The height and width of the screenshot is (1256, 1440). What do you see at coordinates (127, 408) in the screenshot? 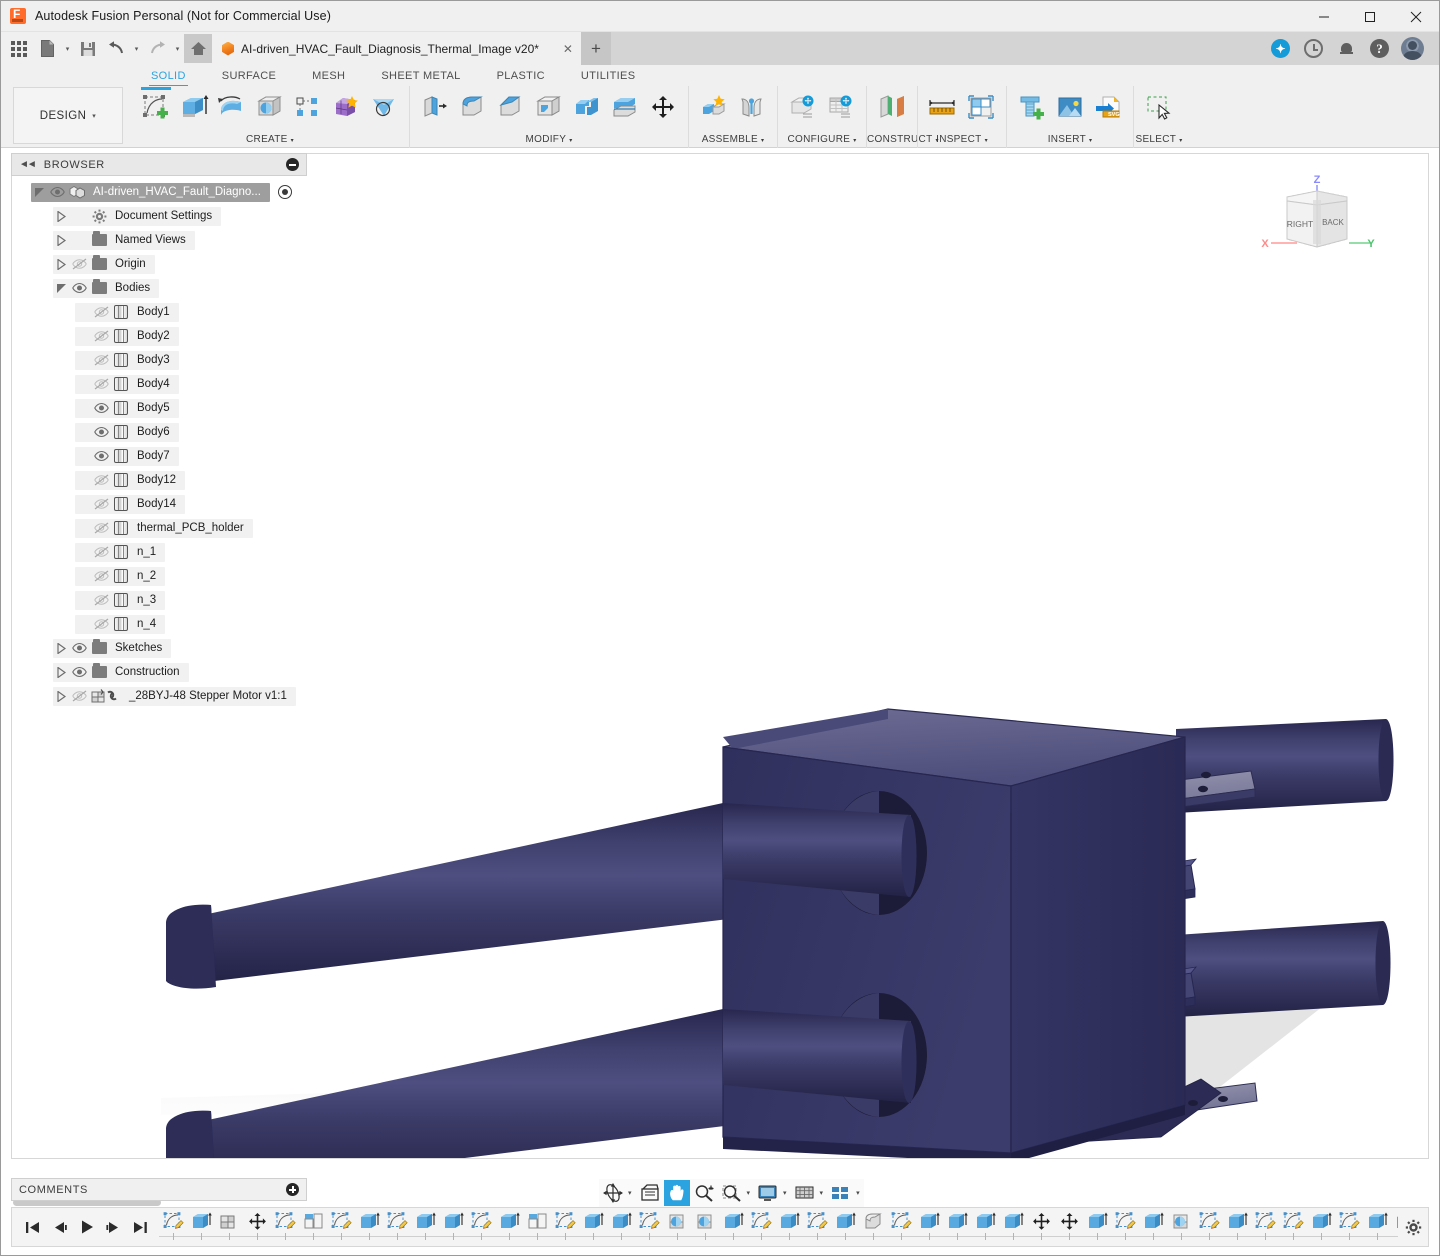
I see `browser-node: Body5` at bounding box center [127, 408].